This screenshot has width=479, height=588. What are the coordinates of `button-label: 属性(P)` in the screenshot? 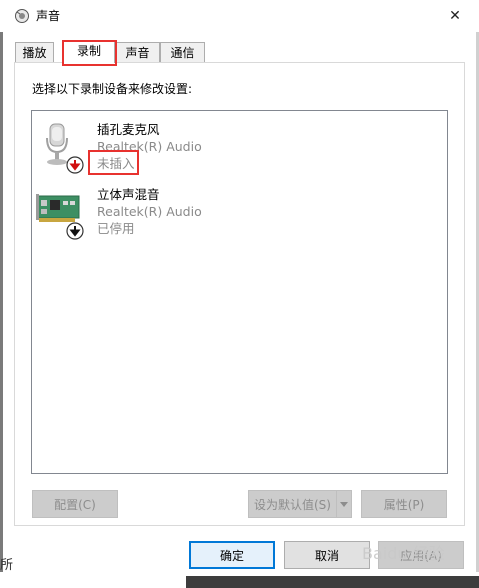 It's located at (404, 504).